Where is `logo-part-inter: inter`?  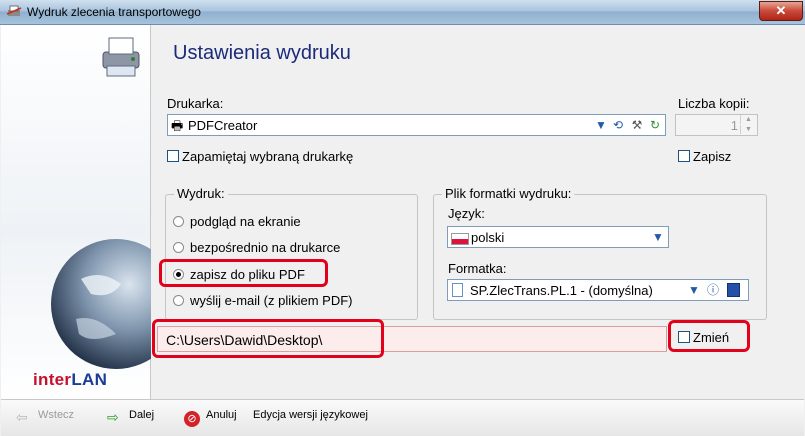
logo-part-inter: inter is located at coordinates (52, 379).